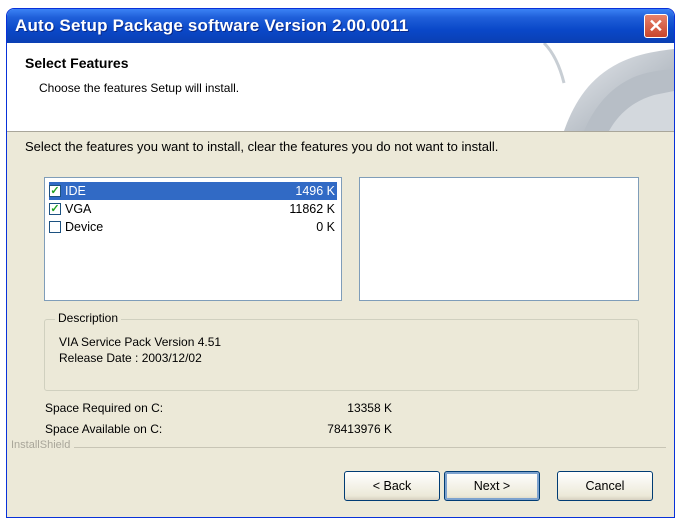  Describe the element at coordinates (499, 239) in the screenshot. I see `feature-detail-pane` at that location.